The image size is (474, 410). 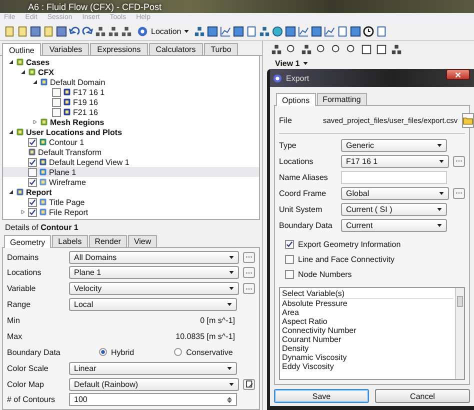 I want to click on tab: Labels, so click(x=70, y=241).